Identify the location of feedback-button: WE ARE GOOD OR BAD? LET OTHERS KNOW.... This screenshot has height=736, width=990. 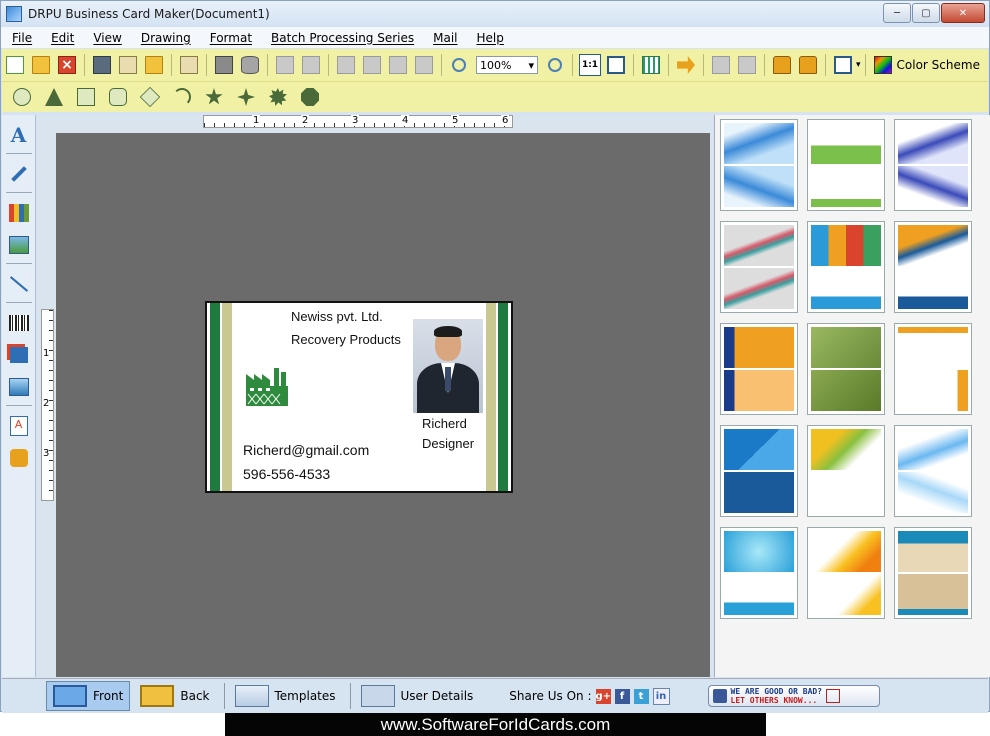
(793, 696).